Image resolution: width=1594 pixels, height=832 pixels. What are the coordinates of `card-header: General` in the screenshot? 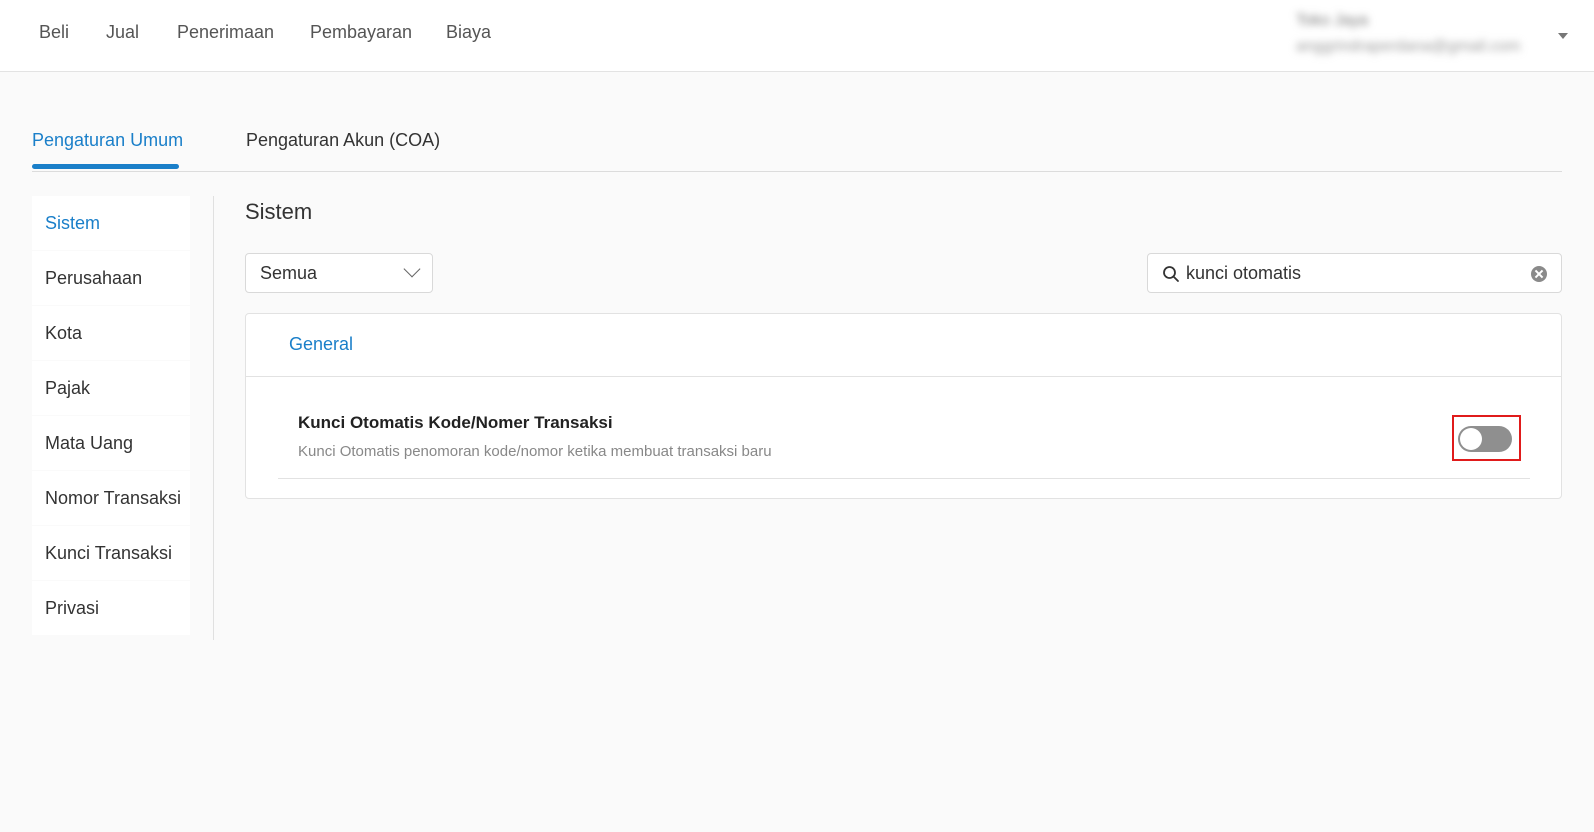 It's located at (903, 345).